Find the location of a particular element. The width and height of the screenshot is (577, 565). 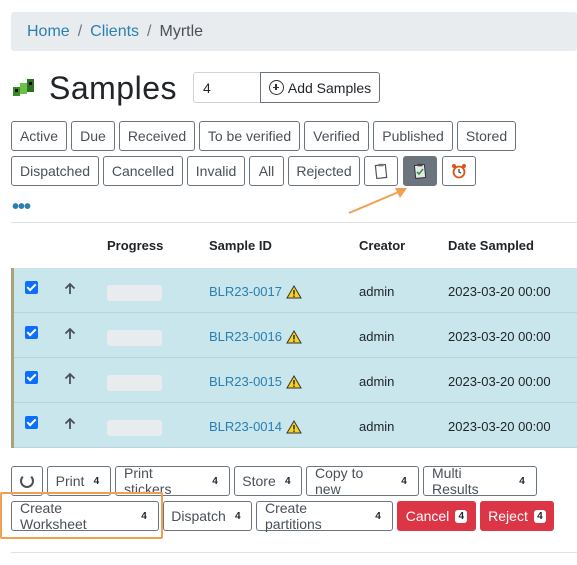

print-queue-icon is located at coordinates (420, 171).